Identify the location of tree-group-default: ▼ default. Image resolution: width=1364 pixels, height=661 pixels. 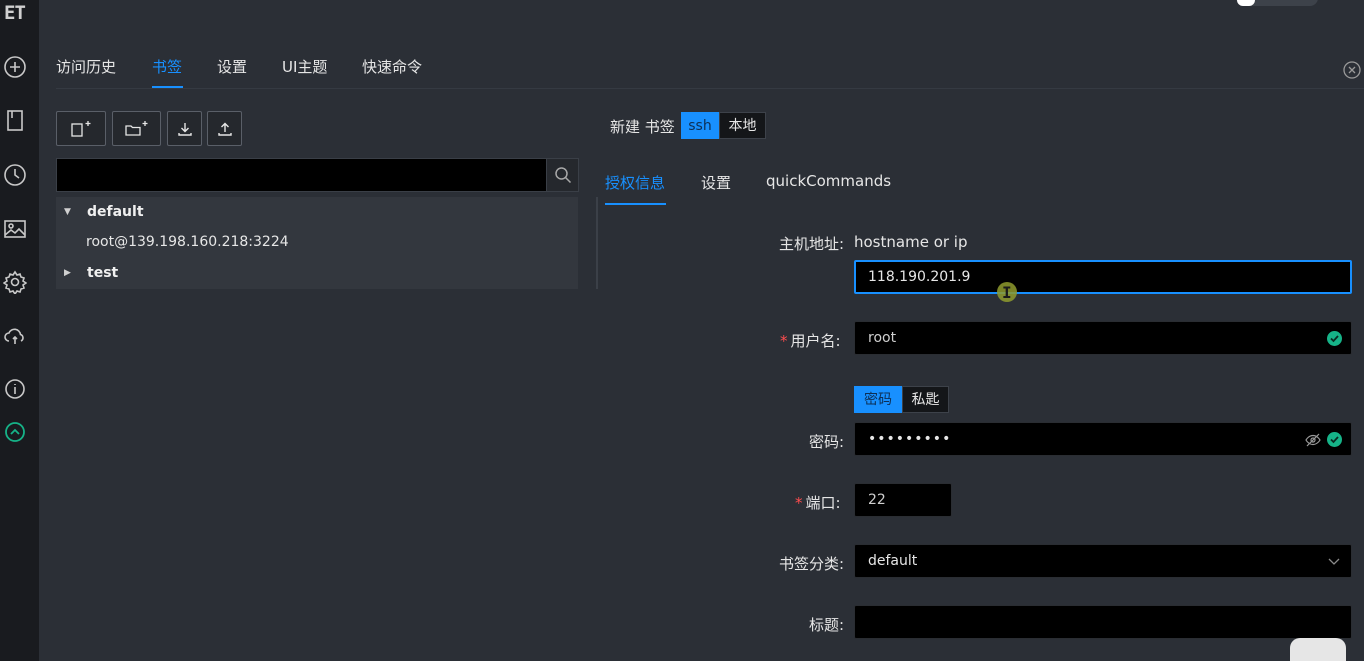
(317, 212).